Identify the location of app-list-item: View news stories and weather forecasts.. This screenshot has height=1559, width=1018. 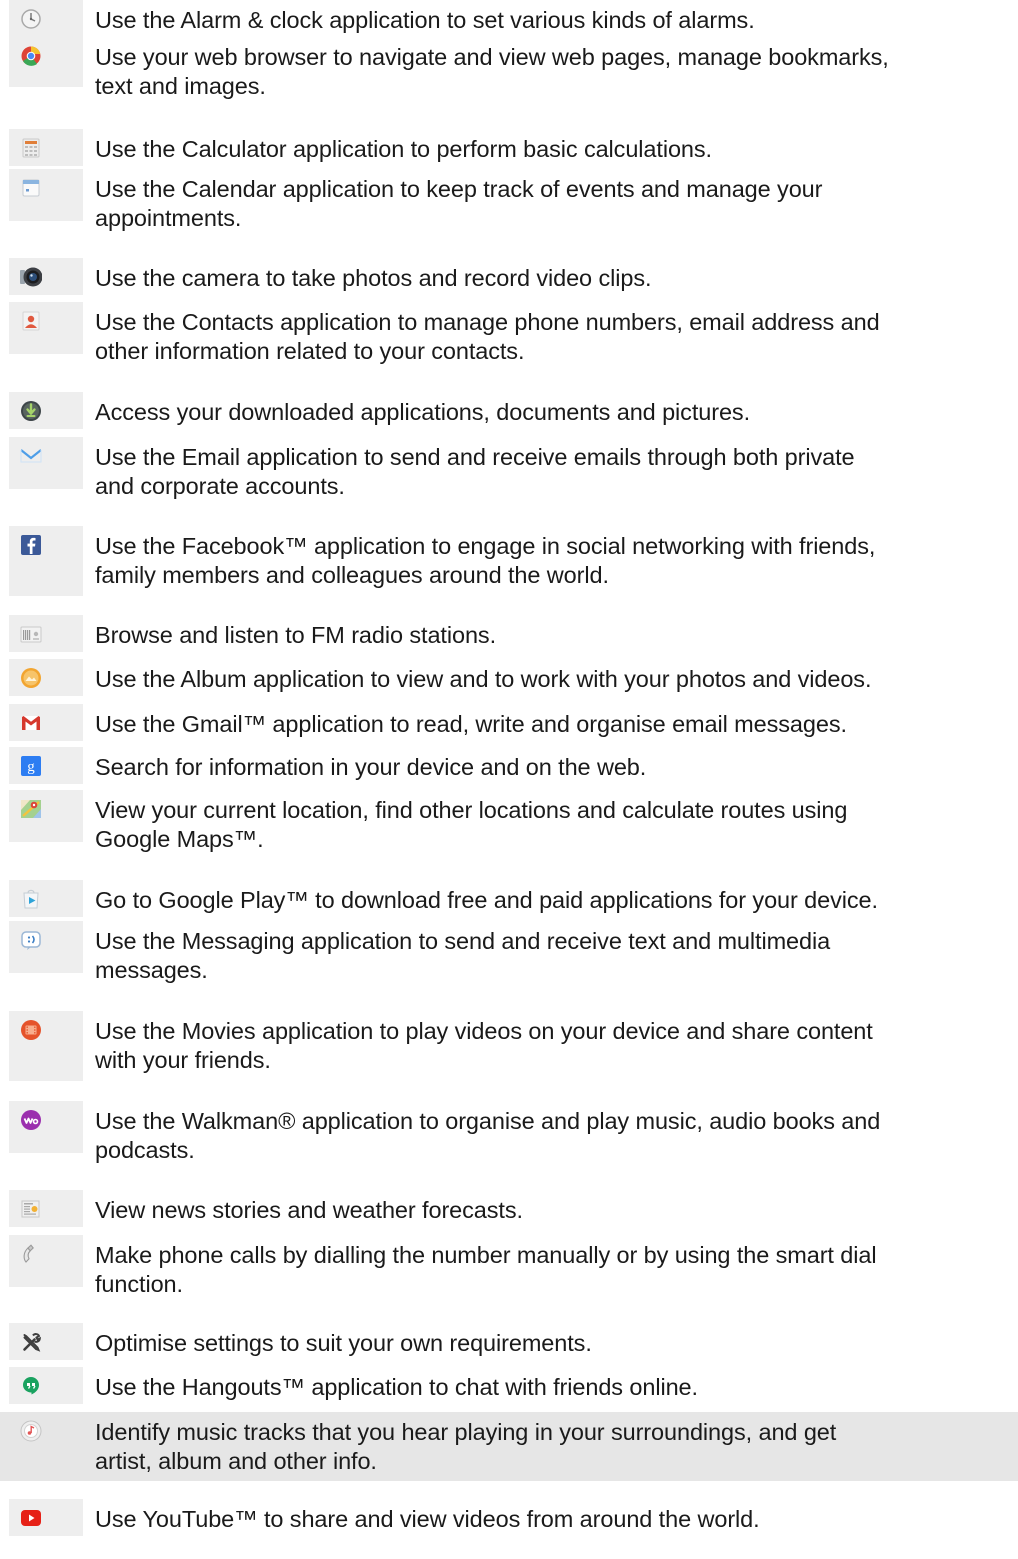
(509, 1208).